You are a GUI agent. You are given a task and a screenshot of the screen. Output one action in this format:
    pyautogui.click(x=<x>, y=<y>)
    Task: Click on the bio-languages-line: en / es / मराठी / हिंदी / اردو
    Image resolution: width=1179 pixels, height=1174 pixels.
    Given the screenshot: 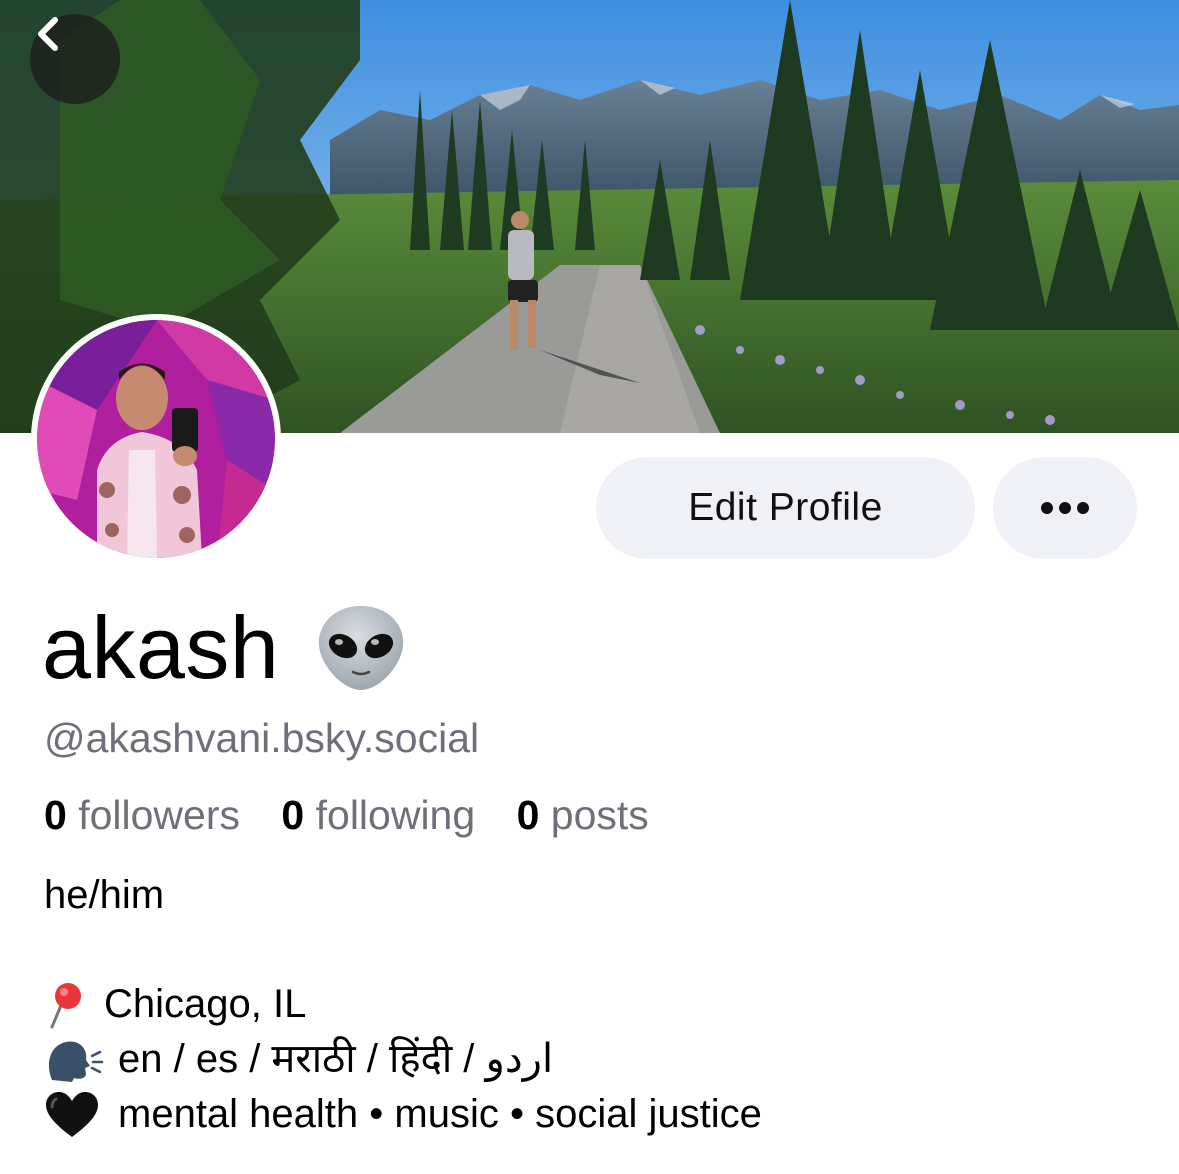 What is the action you would take?
    pyautogui.click(x=601, y=1059)
    